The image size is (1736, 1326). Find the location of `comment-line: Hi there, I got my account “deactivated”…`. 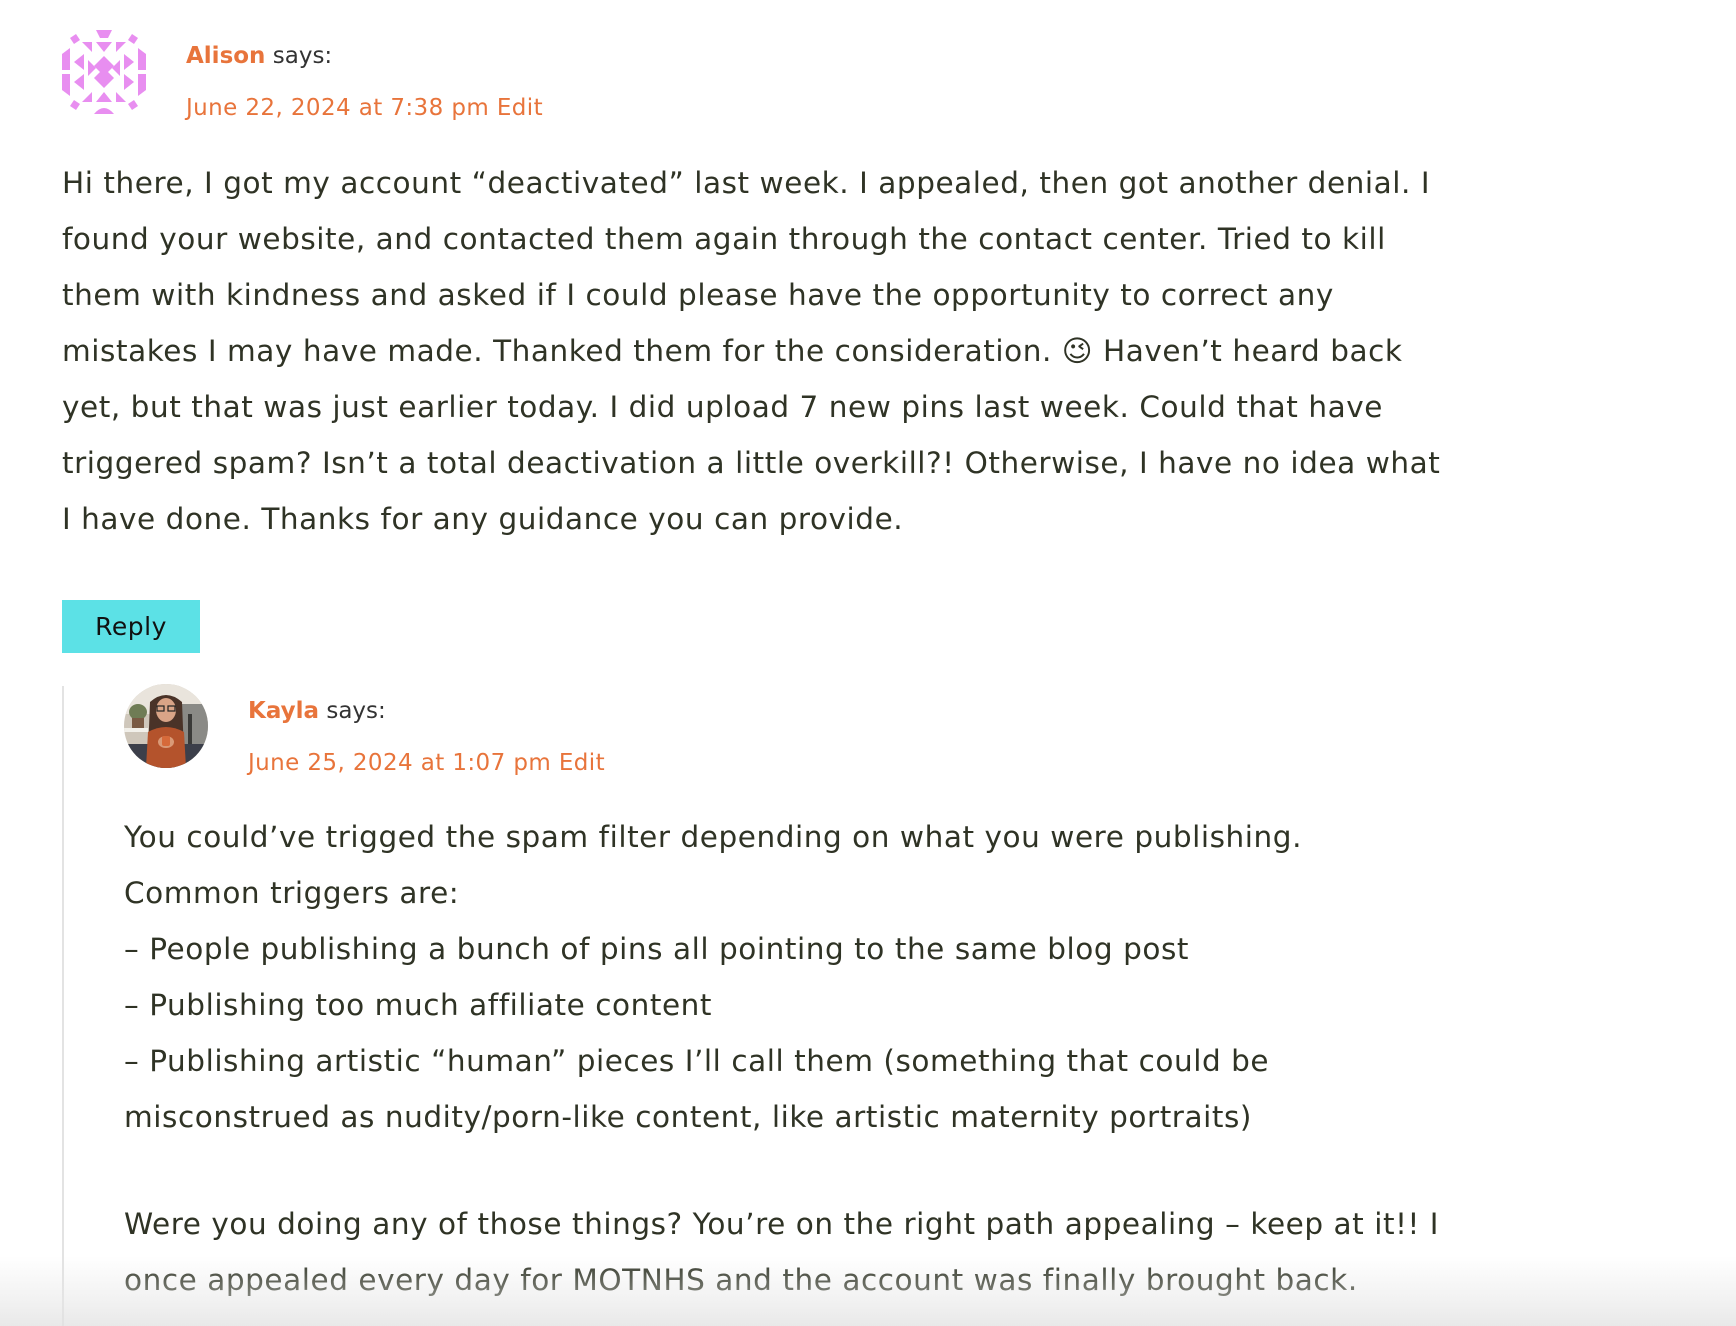

comment-line: Hi there, I got my account “deactivated”… is located at coordinates (746, 183).